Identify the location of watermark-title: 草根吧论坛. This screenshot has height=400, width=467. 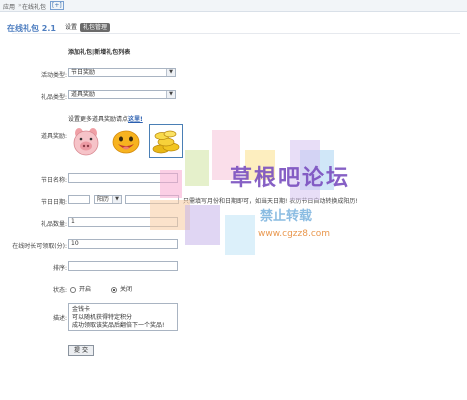
(290, 178).